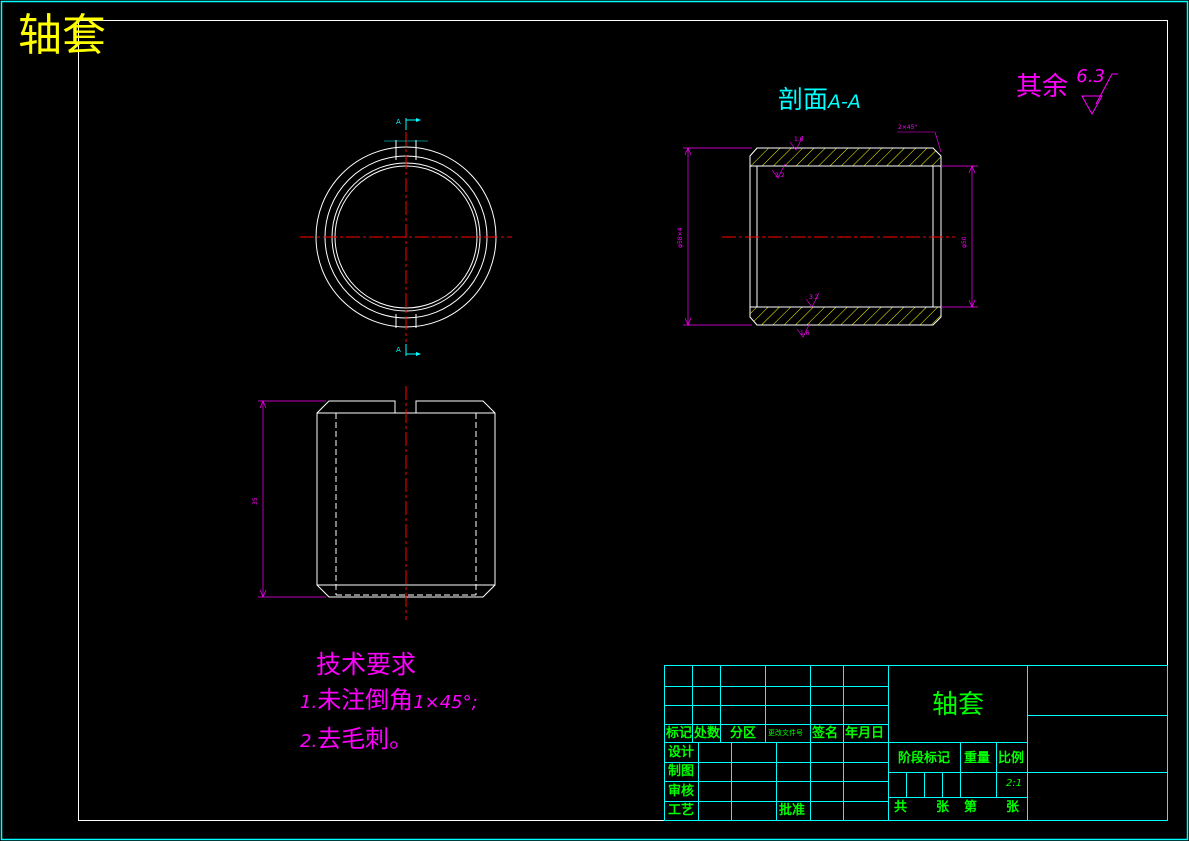 The height and width of the screenshot is (841, 1189). Describe the element at coordinates (971, 807) in the screenshot. I see `sheet-no-label: 第` at that location.